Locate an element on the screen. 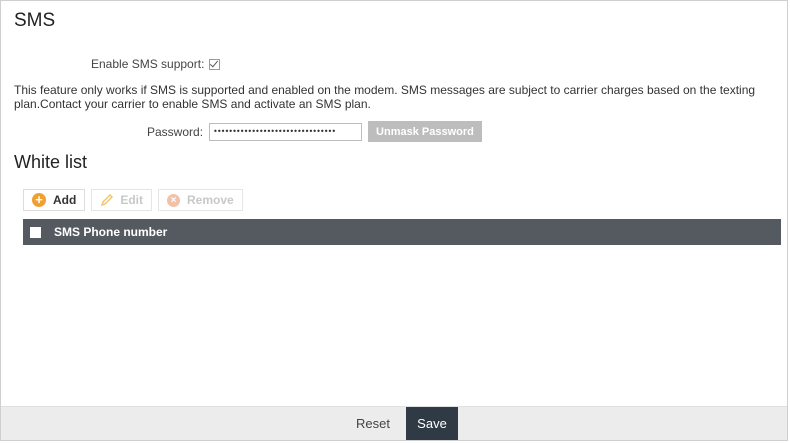 The height and width of the screenshot is (443, 790). add-button: + Add is located at coordinates (54, 200).